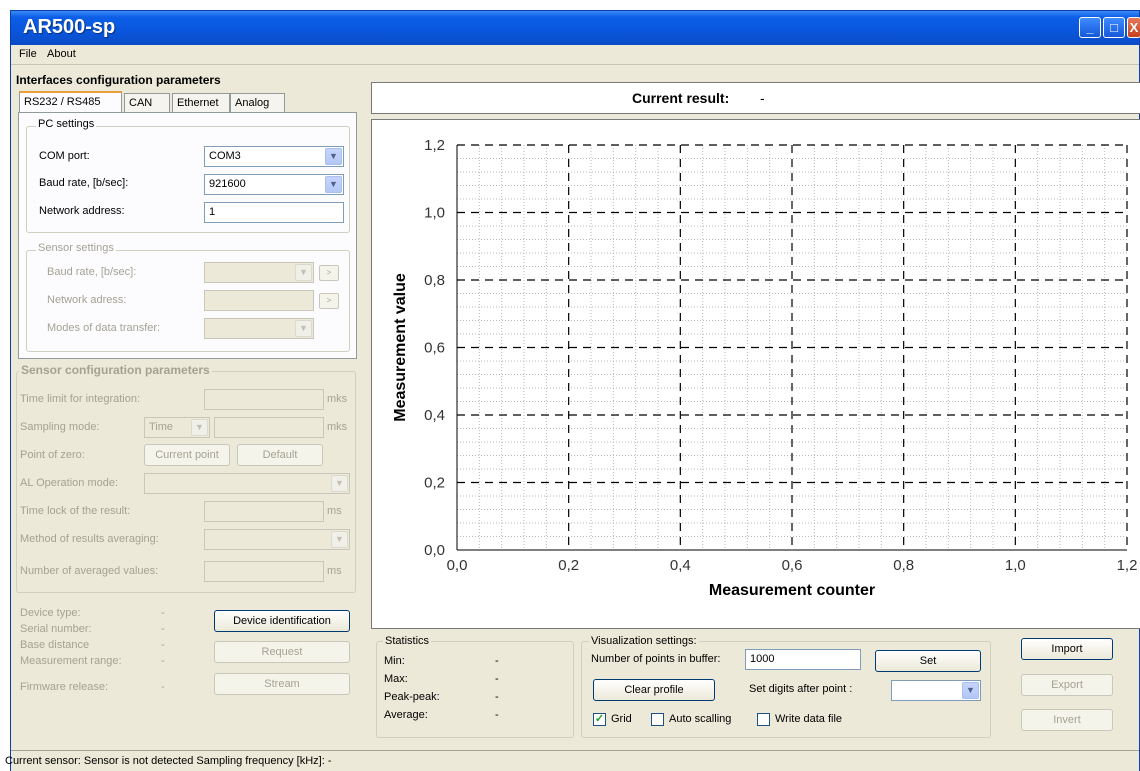 The height and width of the screenshot is (771, 1140). I want to click on network-address-input: 1, so click(274, 212).